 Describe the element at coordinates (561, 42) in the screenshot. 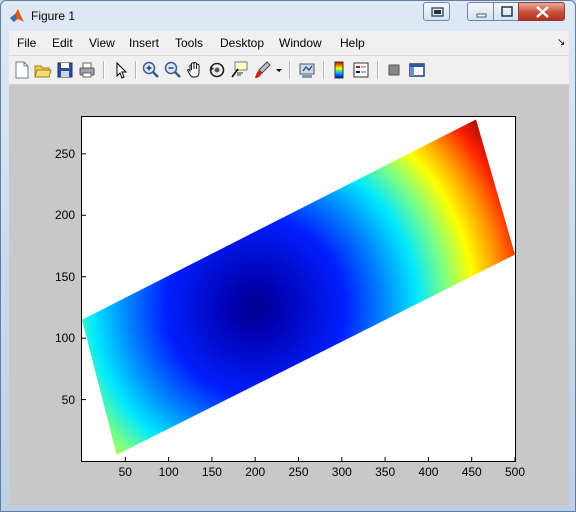

I see `dock-menu-arrow-icon: ↘` at that location.